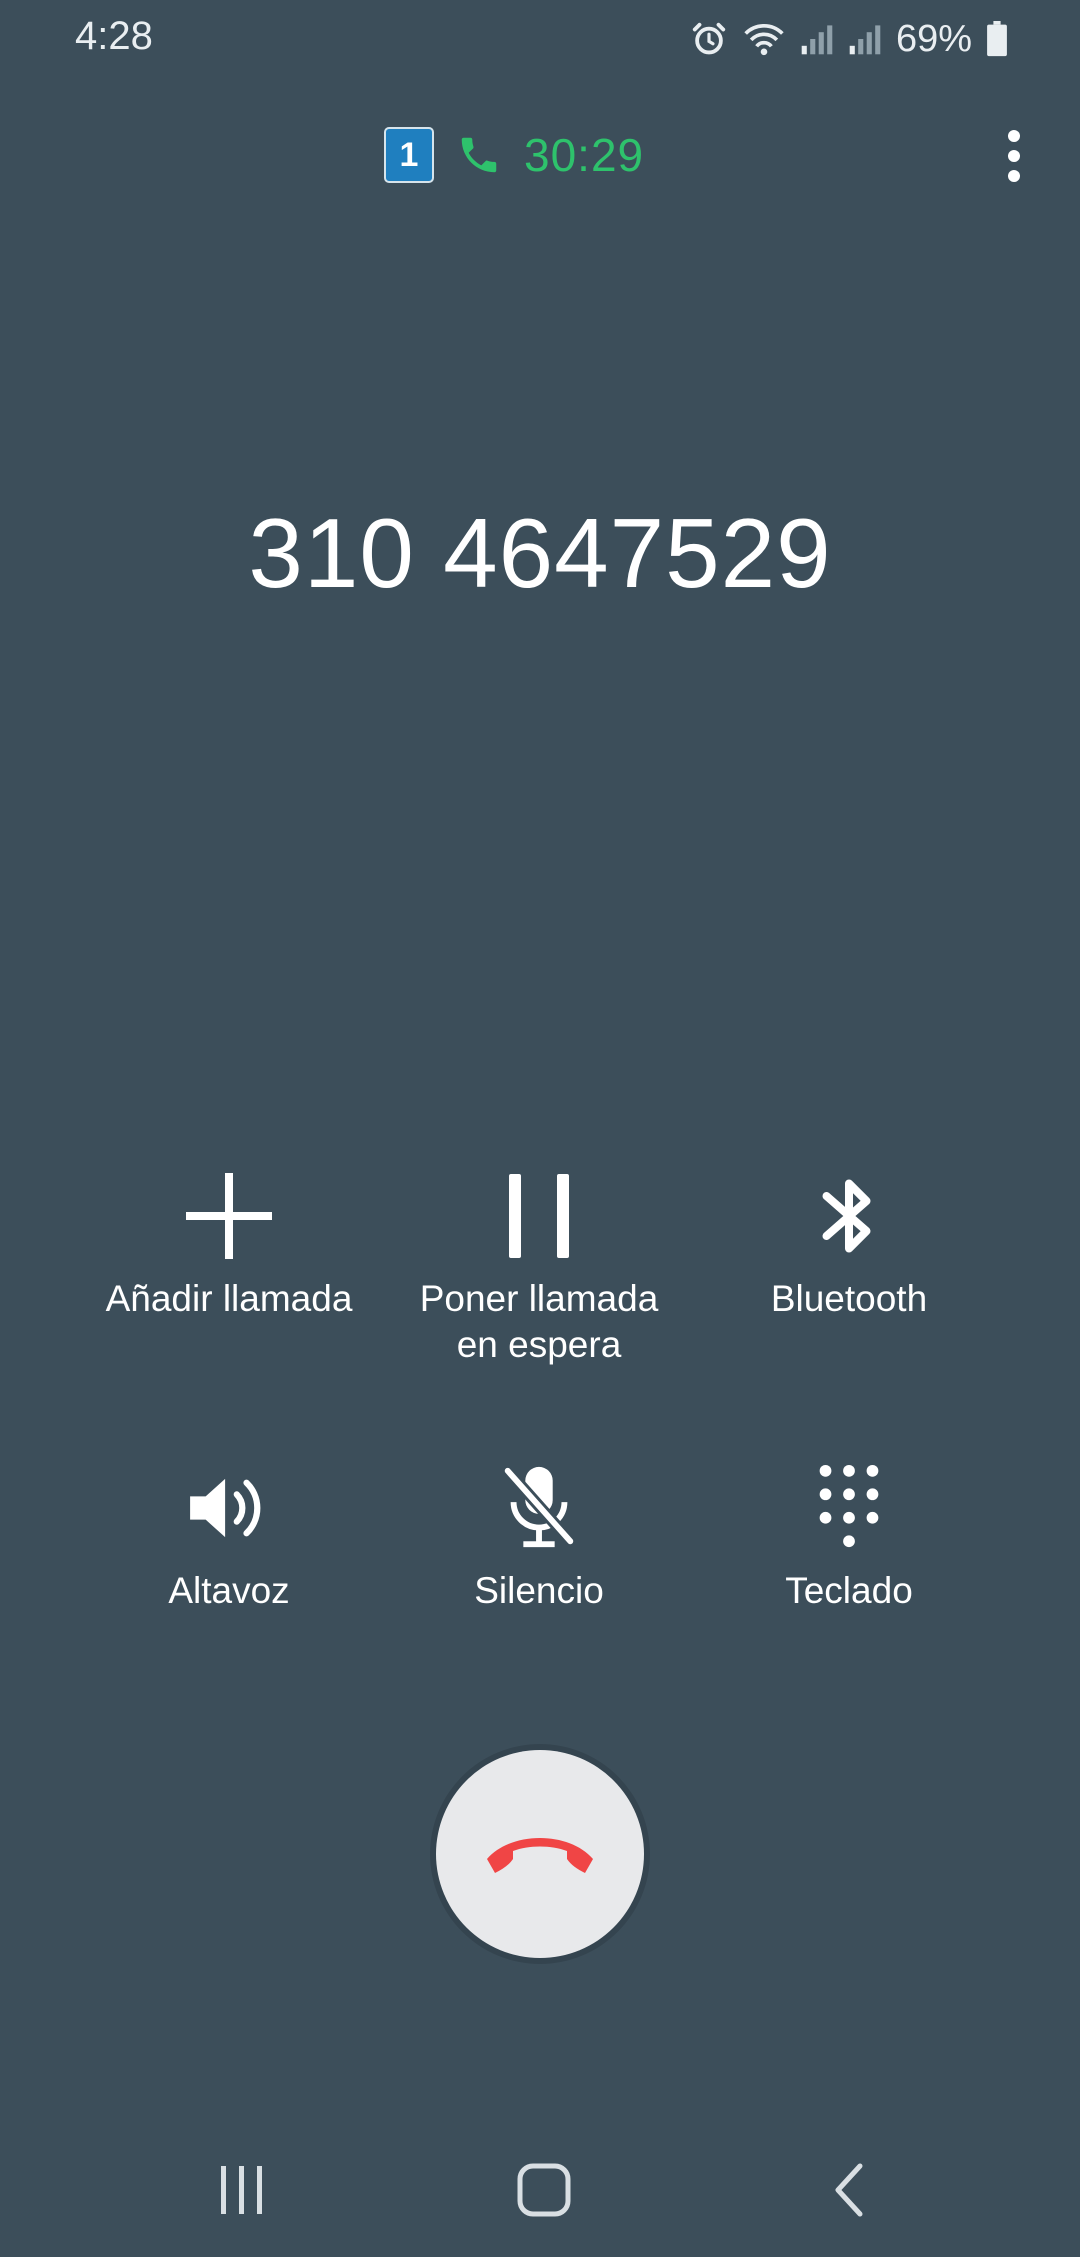  Describe the element at coordinates (849, 1590) in the screenshot. I see `keypad-label: Teclado` at that location.